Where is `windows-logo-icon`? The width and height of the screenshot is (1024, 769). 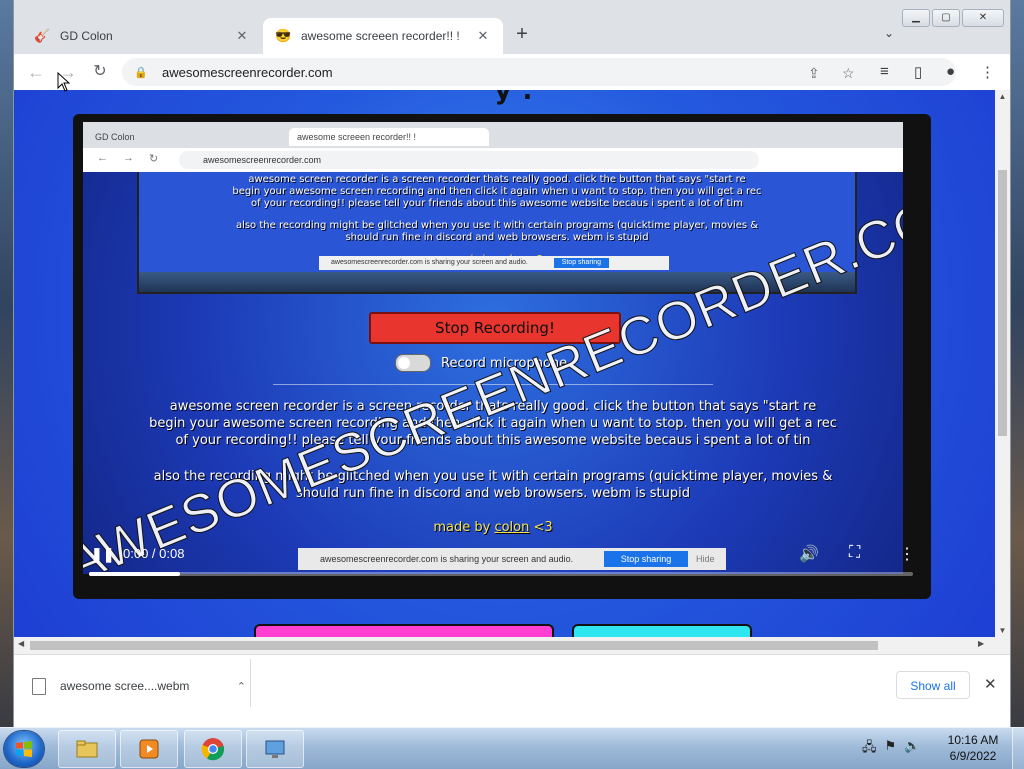 windows-logo-icon is located at coordinates (24, 749).